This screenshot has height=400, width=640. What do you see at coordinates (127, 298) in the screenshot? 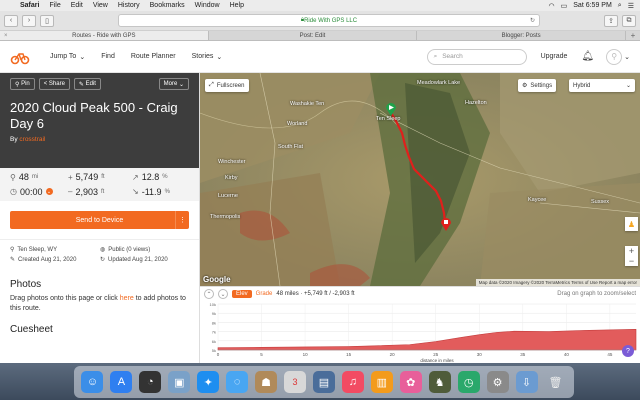
I see `photos-upload-link: here` at bounding box center [127, 298].